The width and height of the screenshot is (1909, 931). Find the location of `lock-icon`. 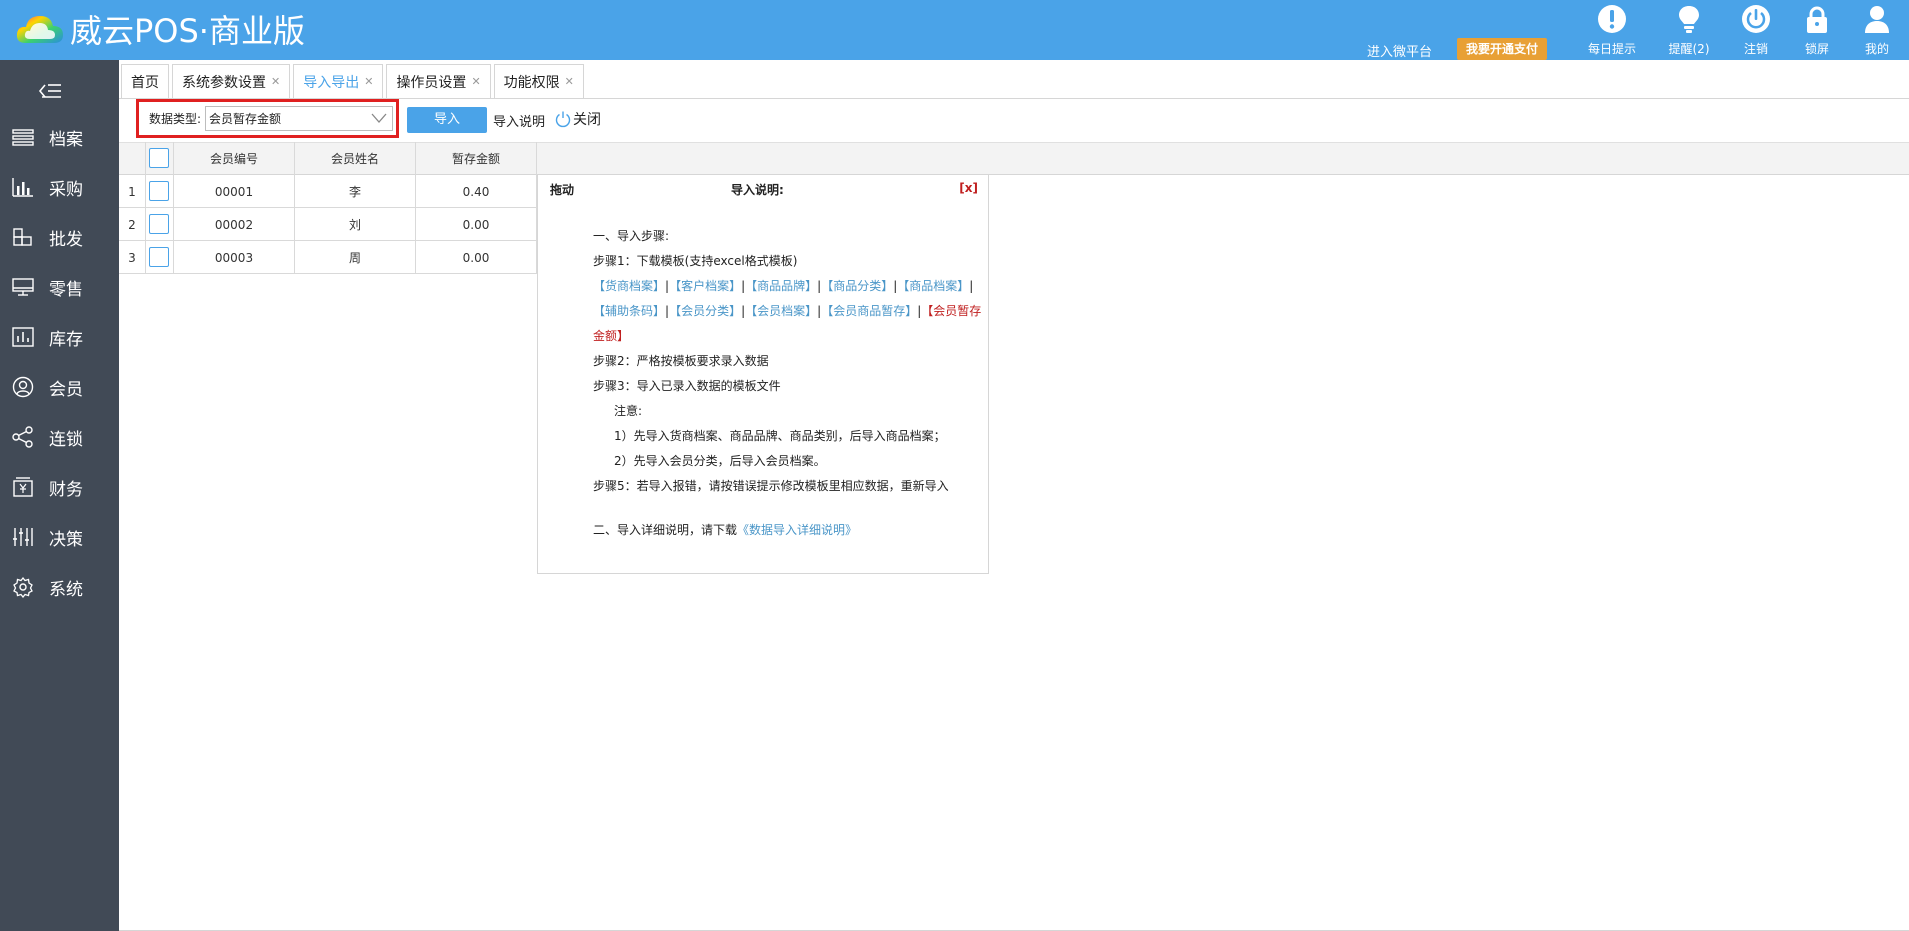

lock-icon is located at coordinates (1817, 19).